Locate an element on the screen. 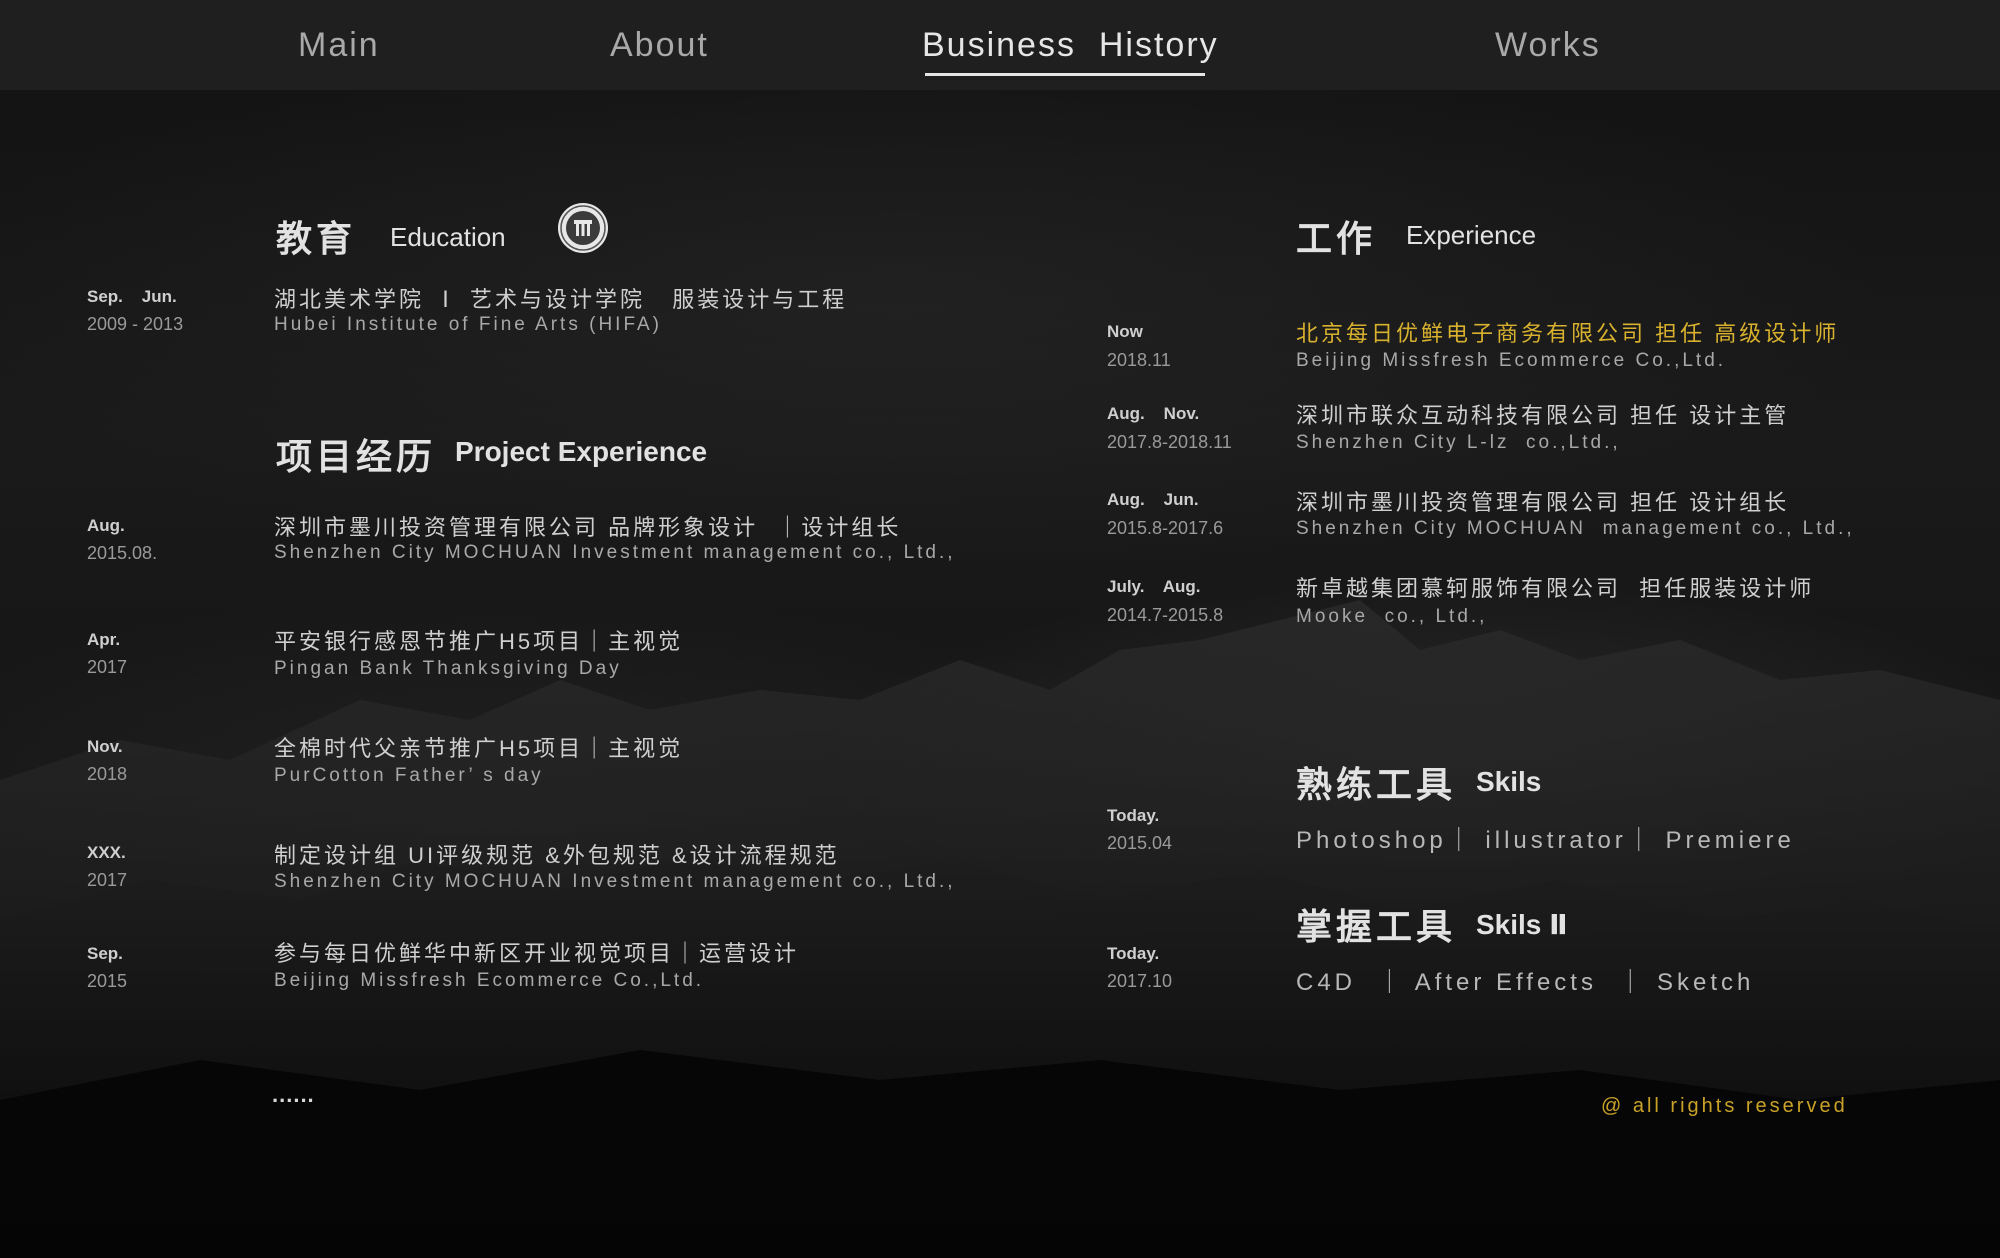 The height and width of the screenshot is (1258, 2000). education-date-top: Sep. Jun. is located at coordinates (132, 296).